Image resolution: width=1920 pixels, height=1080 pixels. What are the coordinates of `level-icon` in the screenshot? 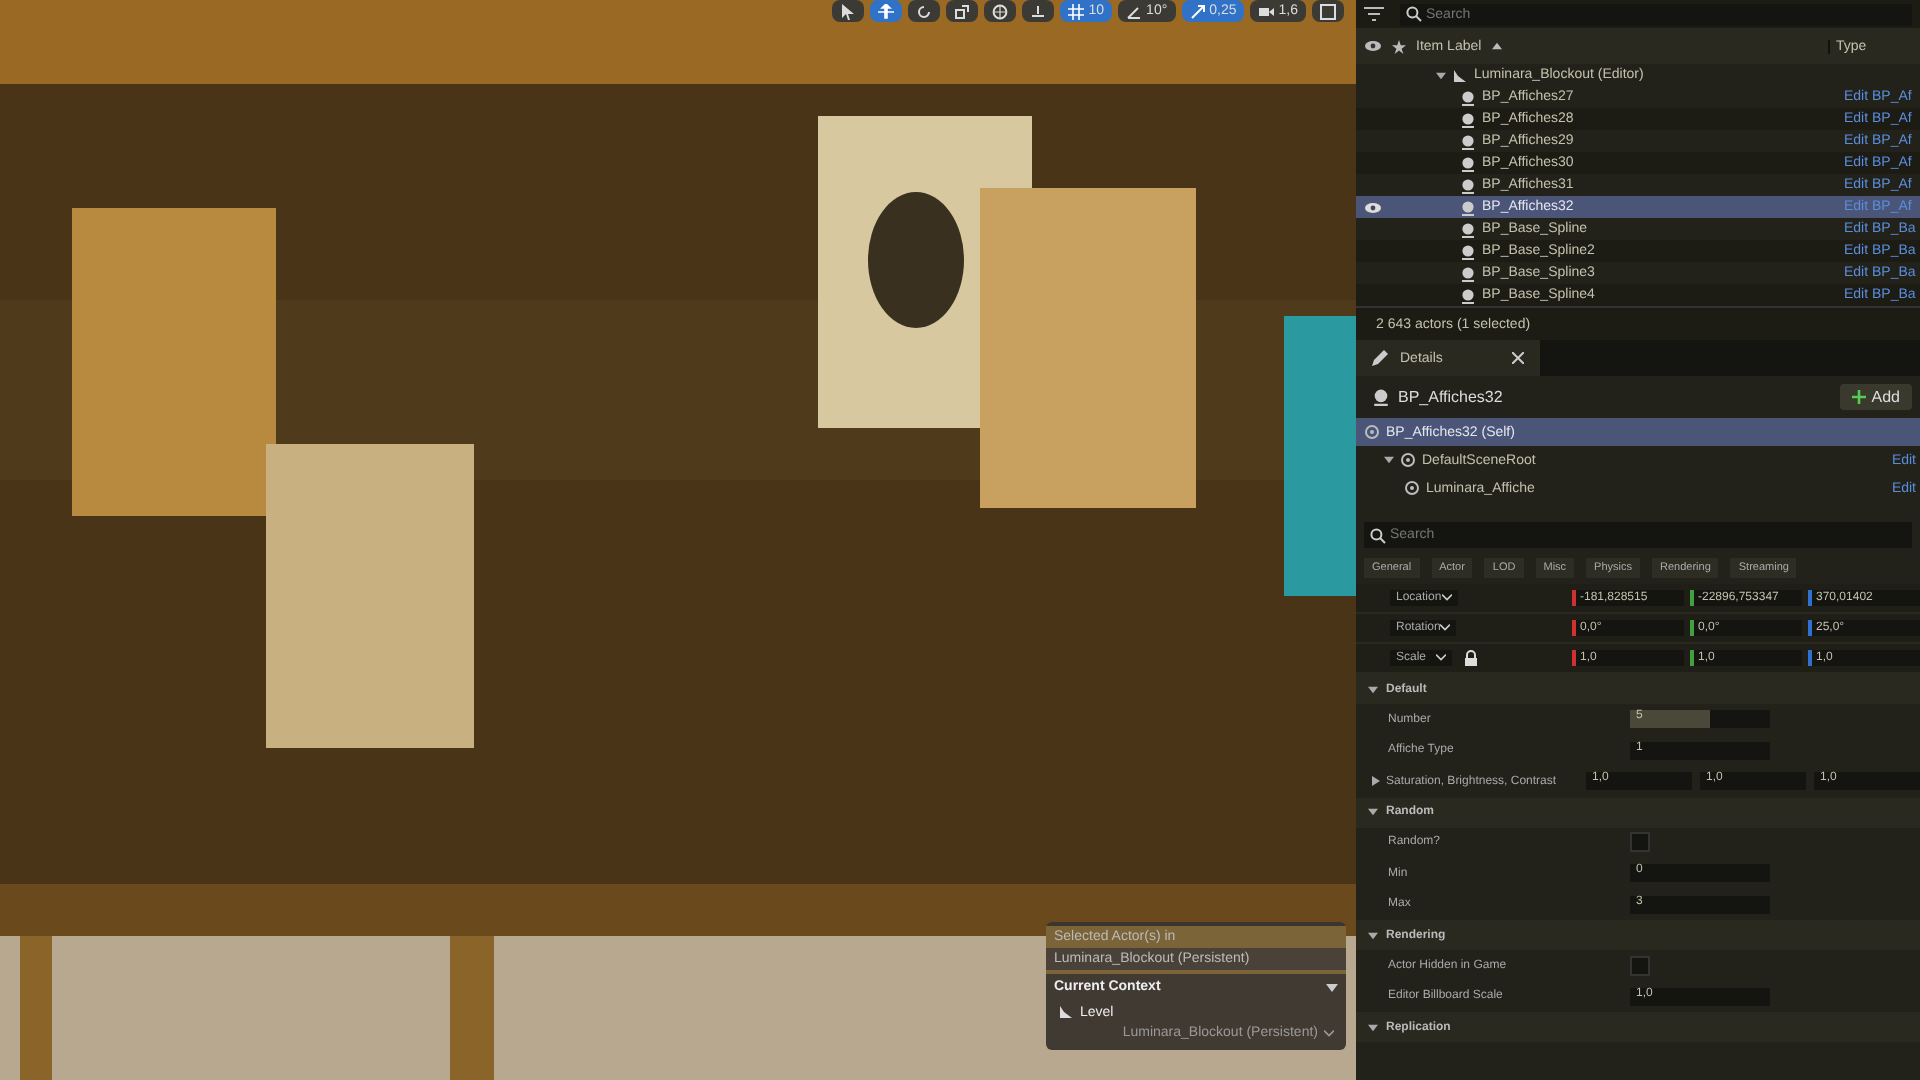 It's located at (1066, 1012).